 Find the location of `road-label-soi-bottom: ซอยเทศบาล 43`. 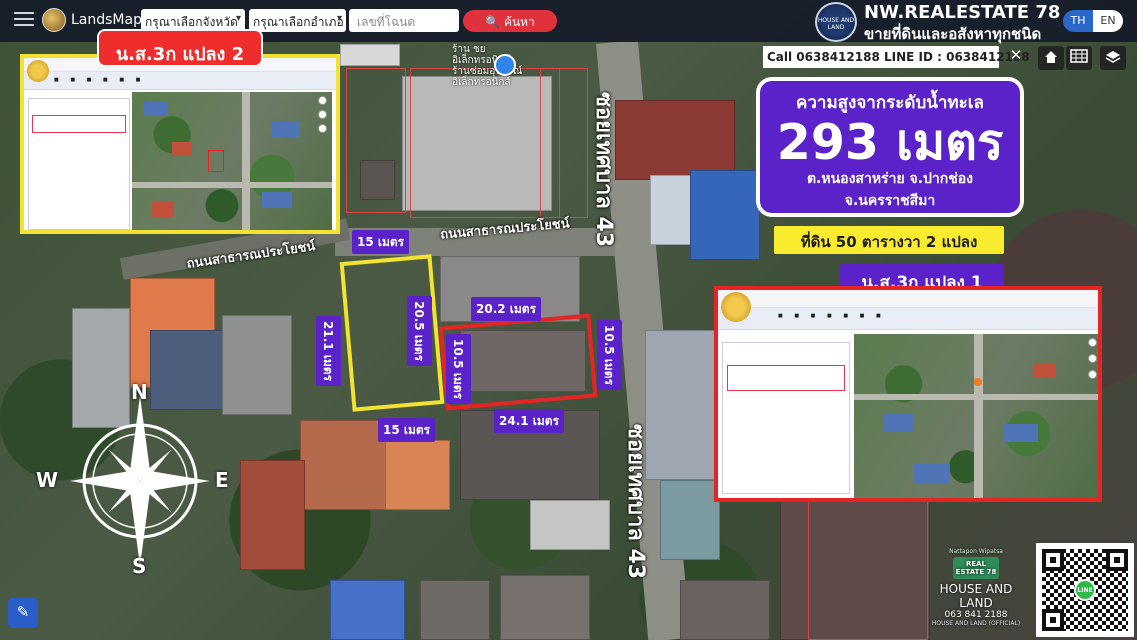

road-label-soi-bottom: ซอยเทศบาล 43 is located at coordinates (635, 502).